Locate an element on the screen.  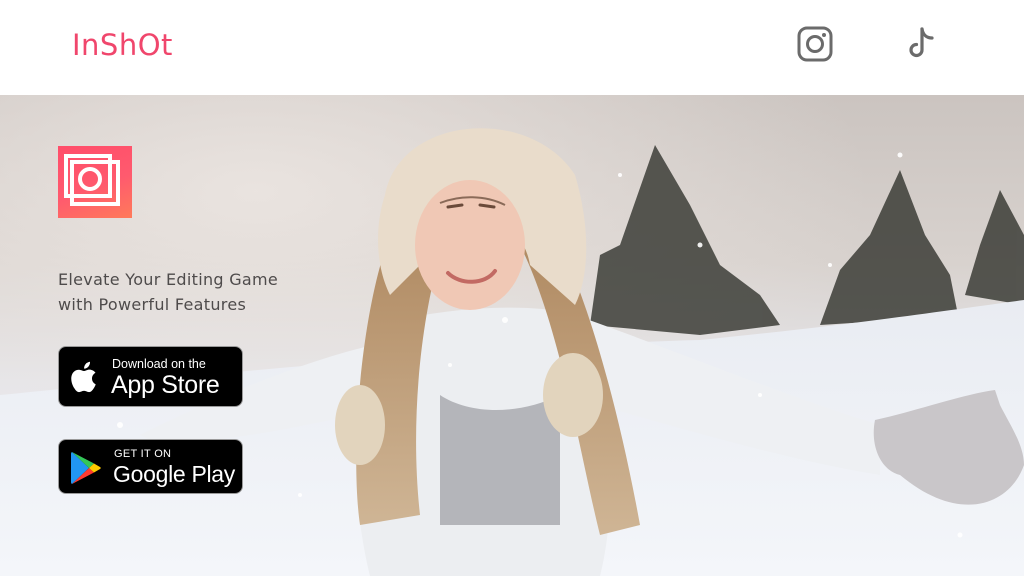
google-play-icon is located at coordinates (86, 468).